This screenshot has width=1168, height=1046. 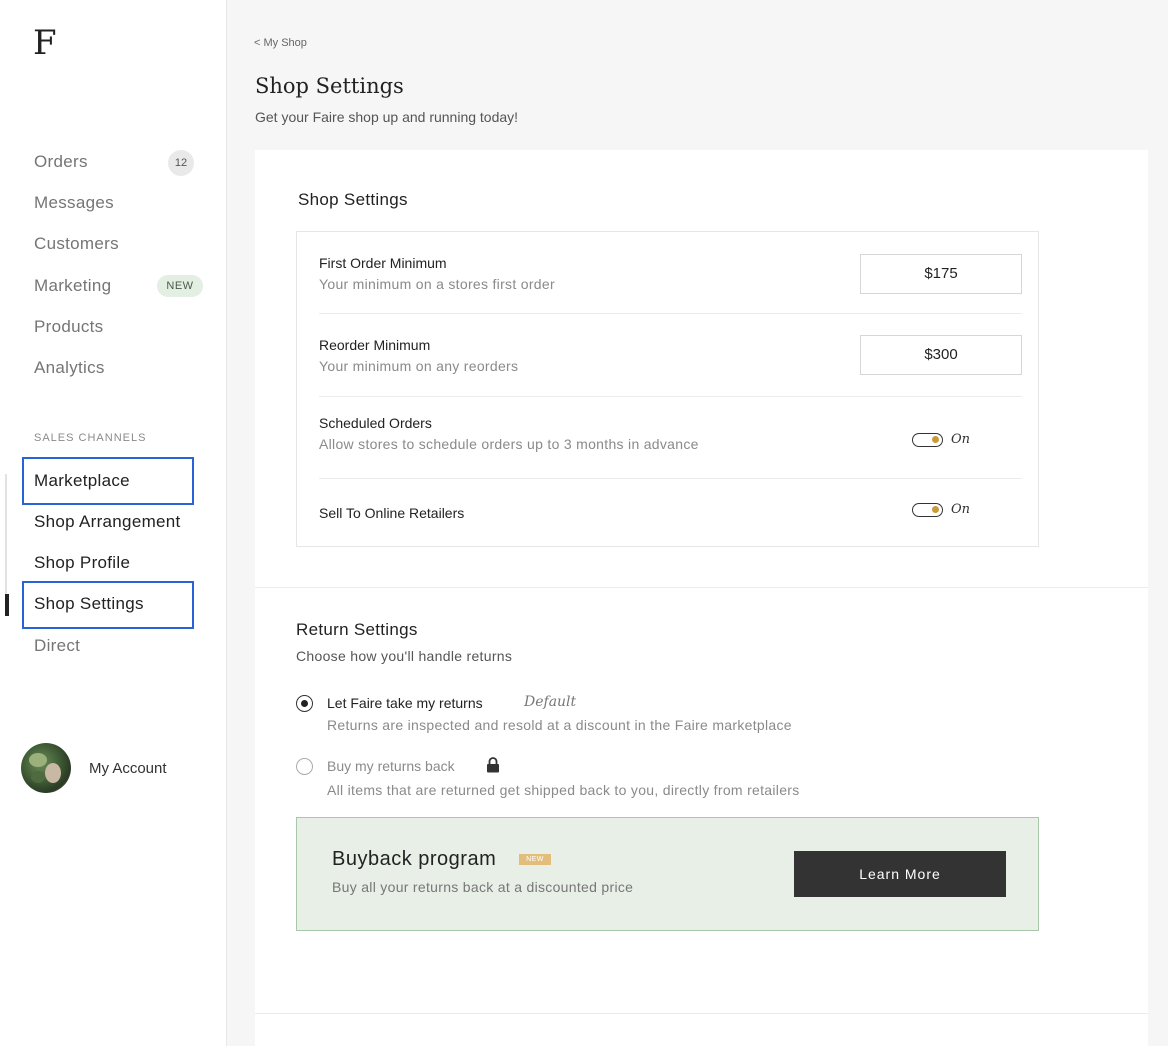 I want to click on sell-online-toggle, so click(x=927, y=510).